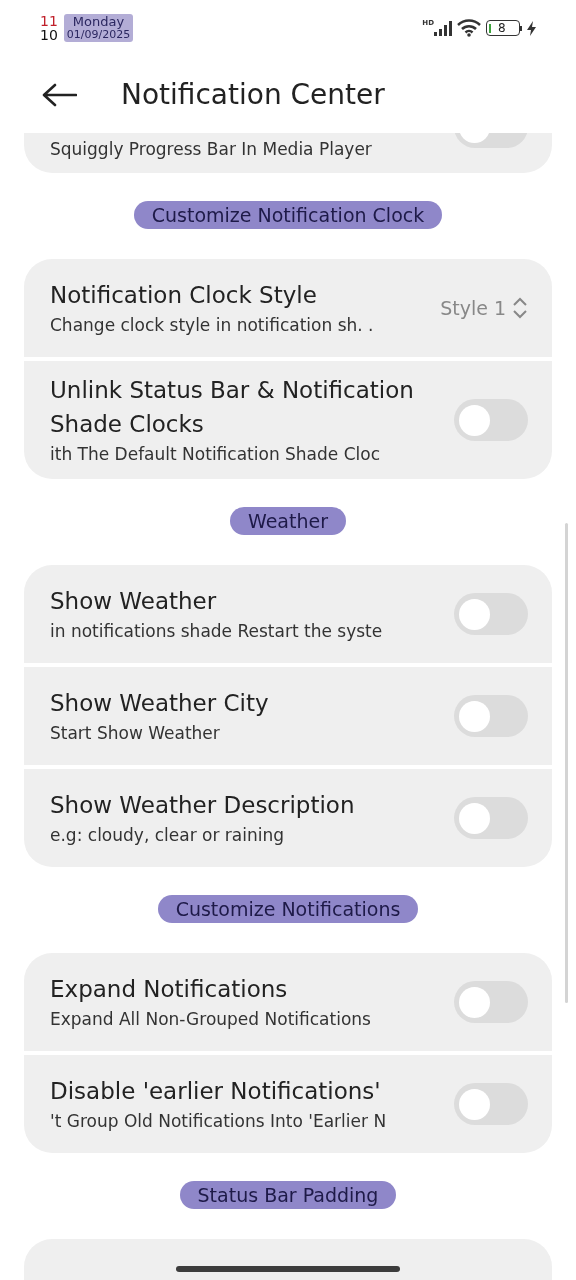 The width and height of the screenshot is (576, 1280). What do you see at coordinates (160, 703) in the screenshot?
I see `row-title: Show Weather City` at bounding box center [160, 703].